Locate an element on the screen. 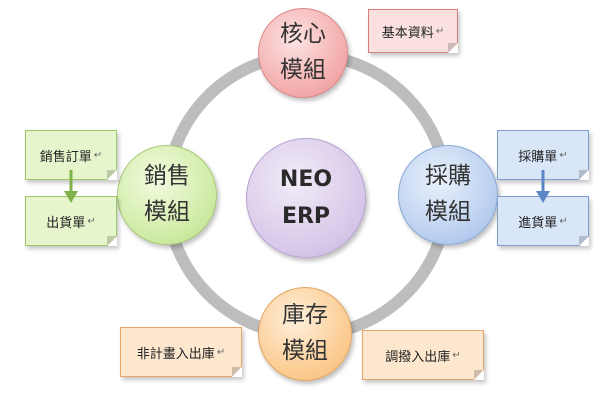  purchasing-module-label: 採購模組 is located at coordinates (448, 194).